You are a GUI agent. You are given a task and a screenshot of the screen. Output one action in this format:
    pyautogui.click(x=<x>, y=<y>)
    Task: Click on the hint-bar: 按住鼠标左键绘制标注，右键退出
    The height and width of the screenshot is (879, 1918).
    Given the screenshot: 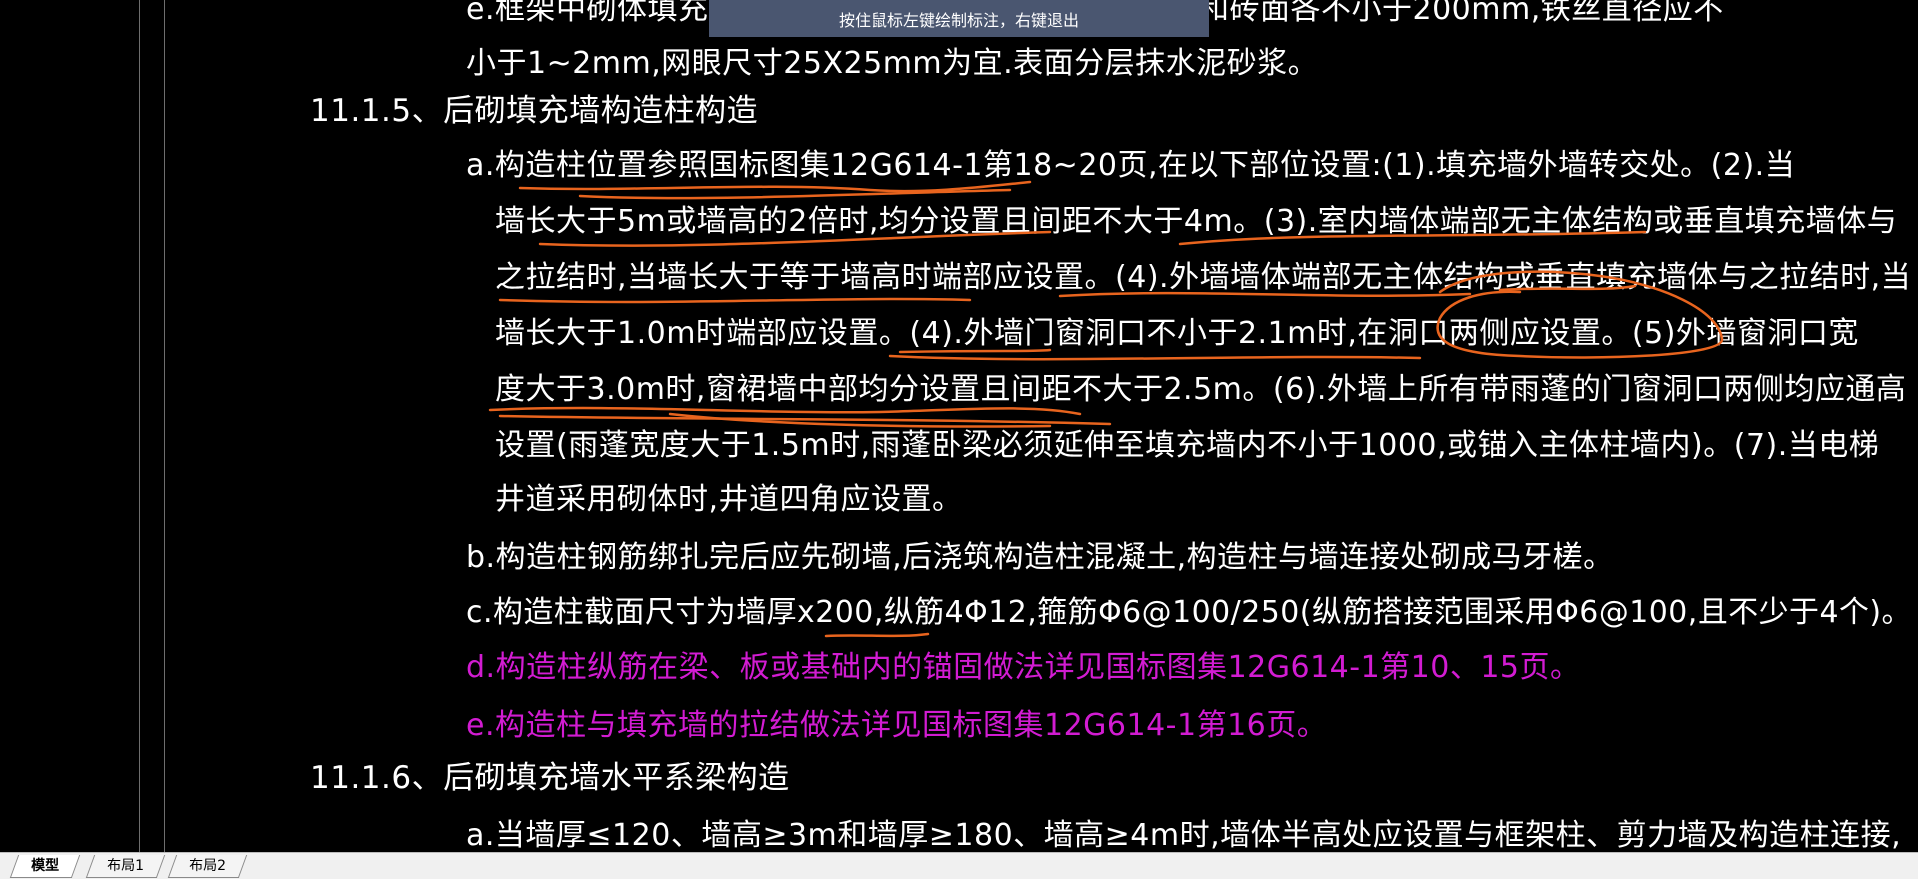 What is the action you would take?
    pyautogui.click(x=959, y=18)
    